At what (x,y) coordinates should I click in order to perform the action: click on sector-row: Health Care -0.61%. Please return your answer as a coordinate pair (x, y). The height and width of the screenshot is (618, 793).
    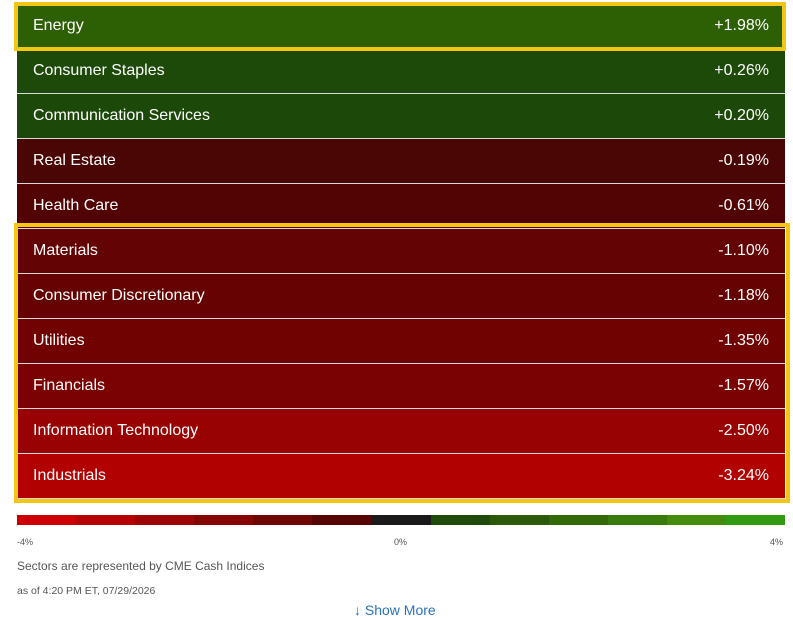
    Looking at the image, I should click on (401, 206).